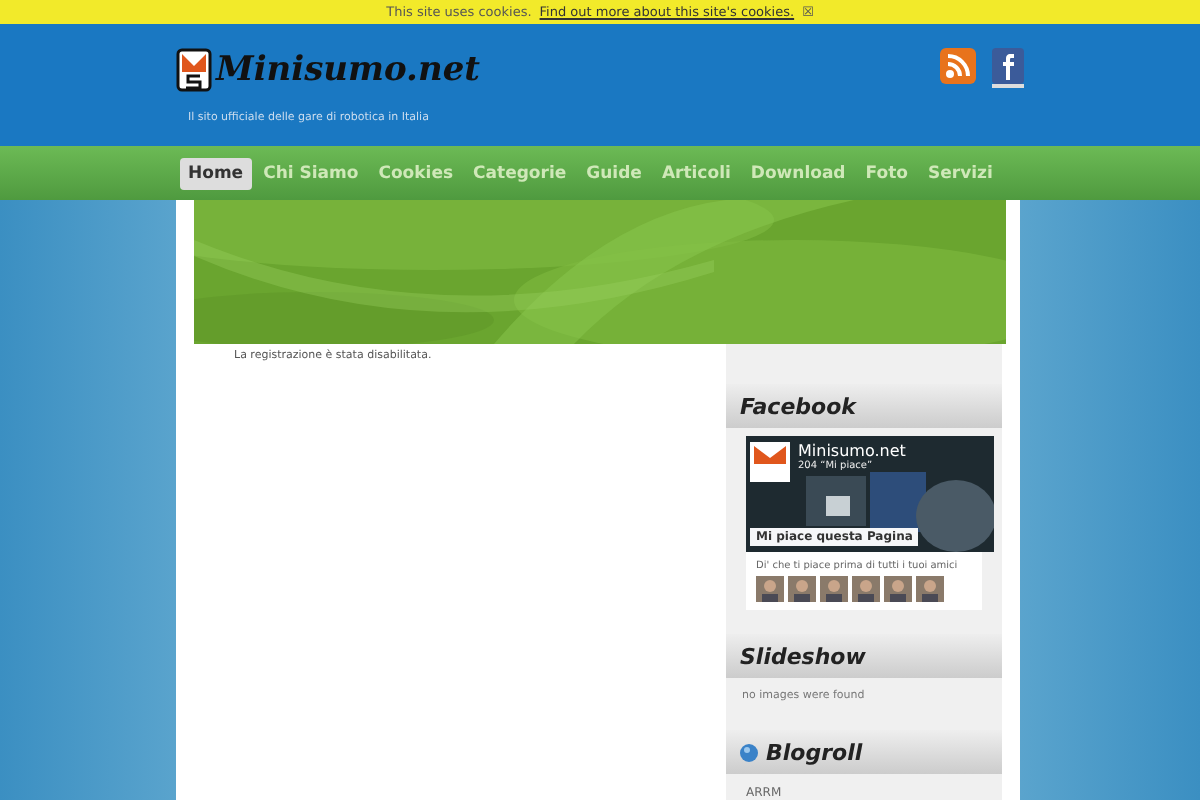  I want to click on rss-icon, so click(958, 66).